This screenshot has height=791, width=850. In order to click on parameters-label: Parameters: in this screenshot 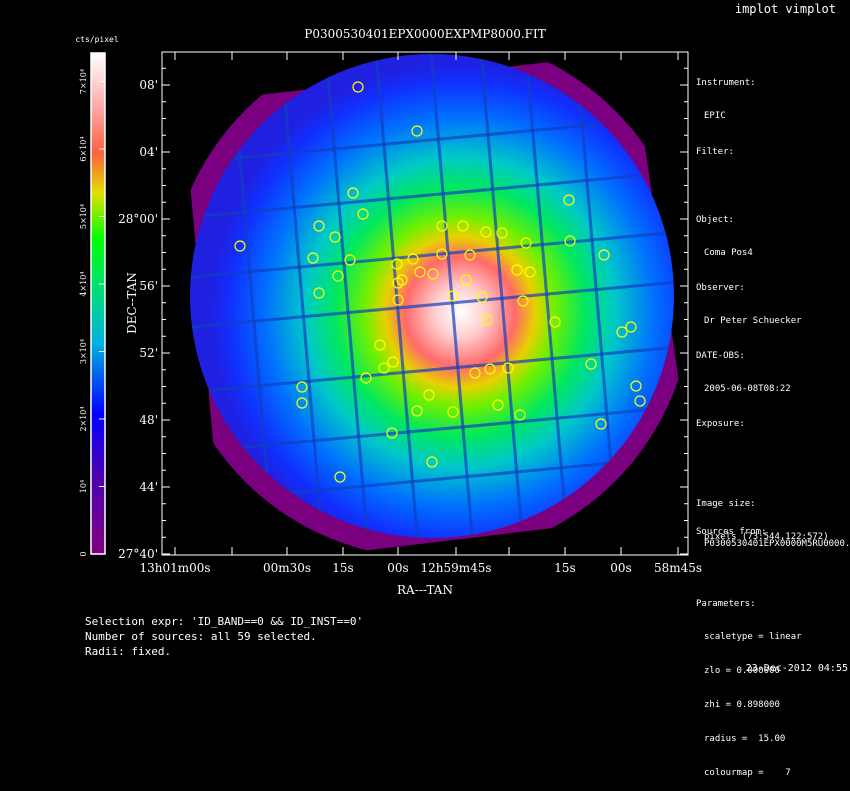, I will do `click(726, 604)`.